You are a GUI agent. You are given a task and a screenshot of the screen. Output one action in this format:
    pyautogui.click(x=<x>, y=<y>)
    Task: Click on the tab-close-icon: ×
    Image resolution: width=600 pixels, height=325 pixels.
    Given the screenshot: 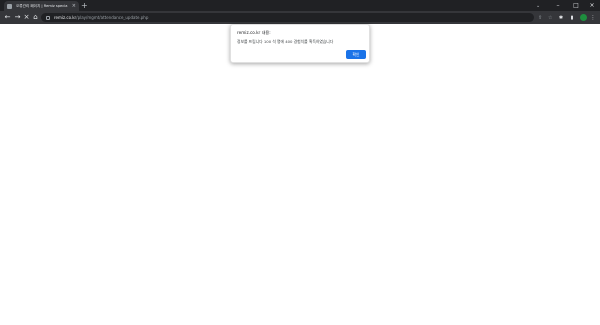 What is the action you would take?
    pyautogui.click(x=74, y=6)
    